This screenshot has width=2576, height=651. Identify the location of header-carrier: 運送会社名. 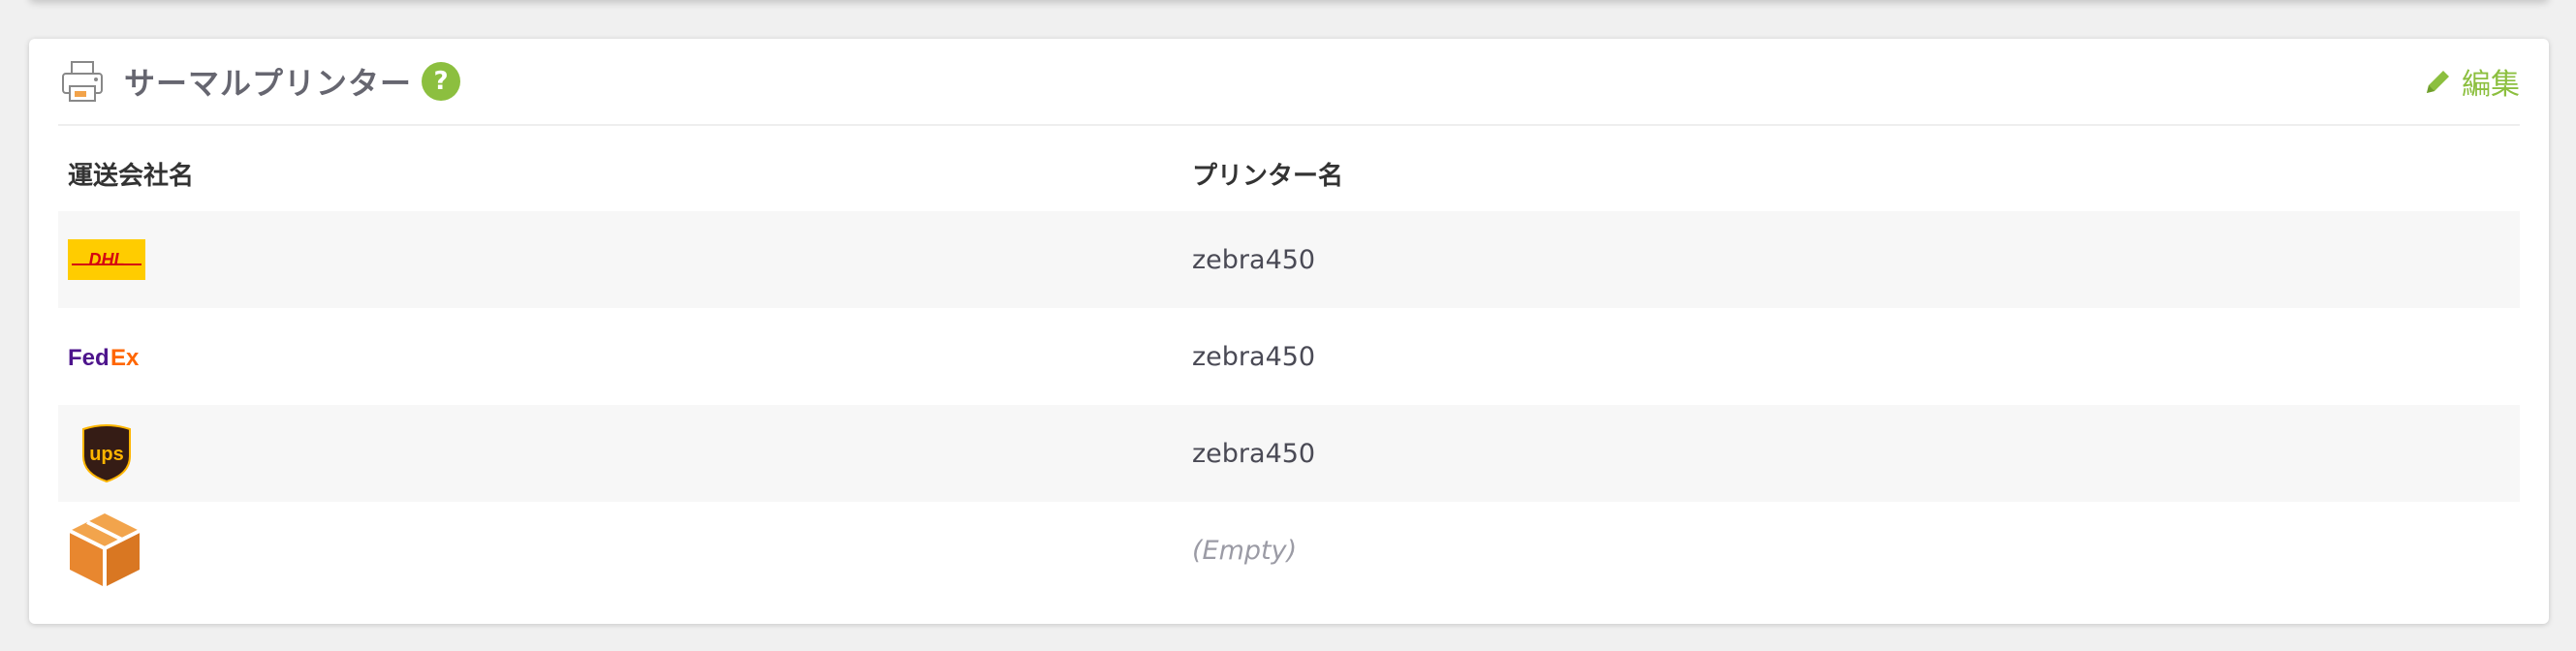
(131, 176).